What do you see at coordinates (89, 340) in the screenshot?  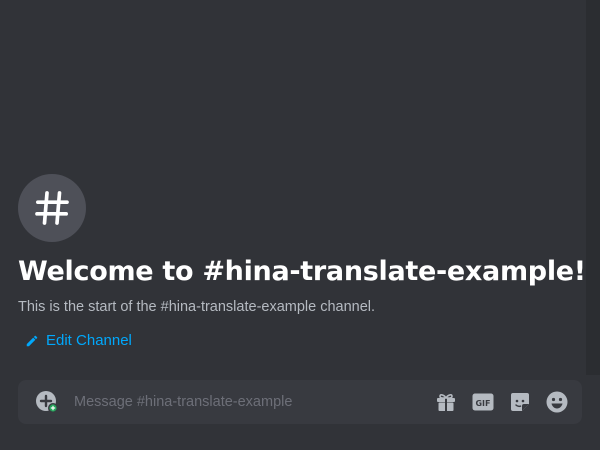 I see `edit-channel-label: Edit Channel` at bounding box center [89, 340].